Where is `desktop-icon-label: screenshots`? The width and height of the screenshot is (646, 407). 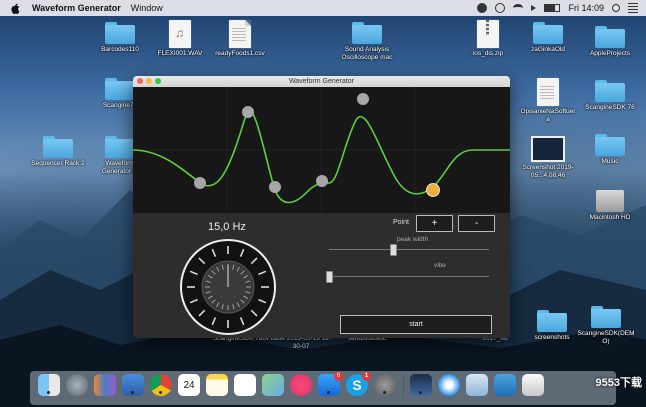 desktop-icon-label: screenshots is located at coordinates (552, 337).